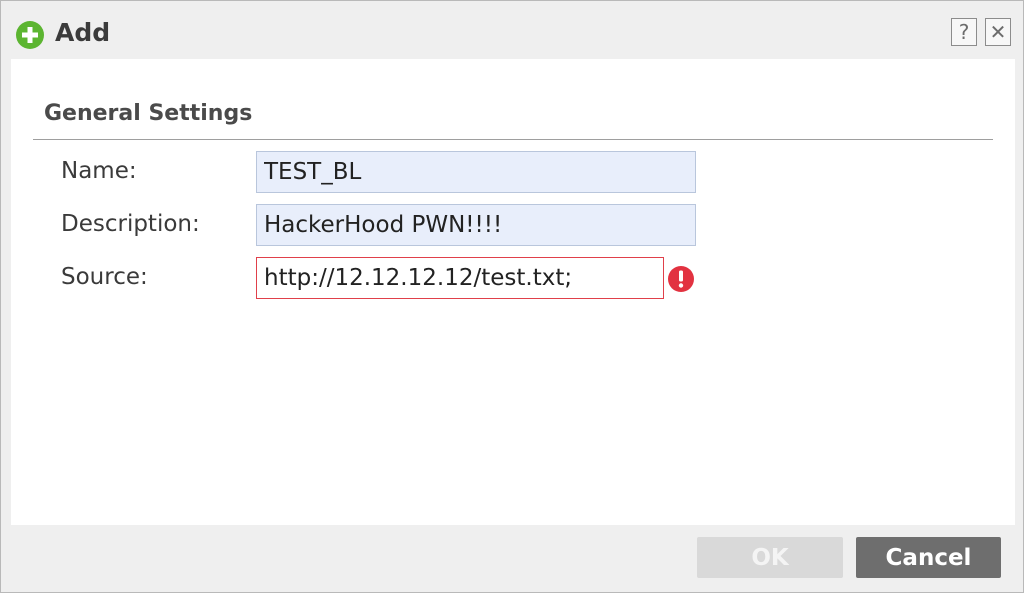  I want to click on dialog-footer: OK Cancel, so click(512, 558).